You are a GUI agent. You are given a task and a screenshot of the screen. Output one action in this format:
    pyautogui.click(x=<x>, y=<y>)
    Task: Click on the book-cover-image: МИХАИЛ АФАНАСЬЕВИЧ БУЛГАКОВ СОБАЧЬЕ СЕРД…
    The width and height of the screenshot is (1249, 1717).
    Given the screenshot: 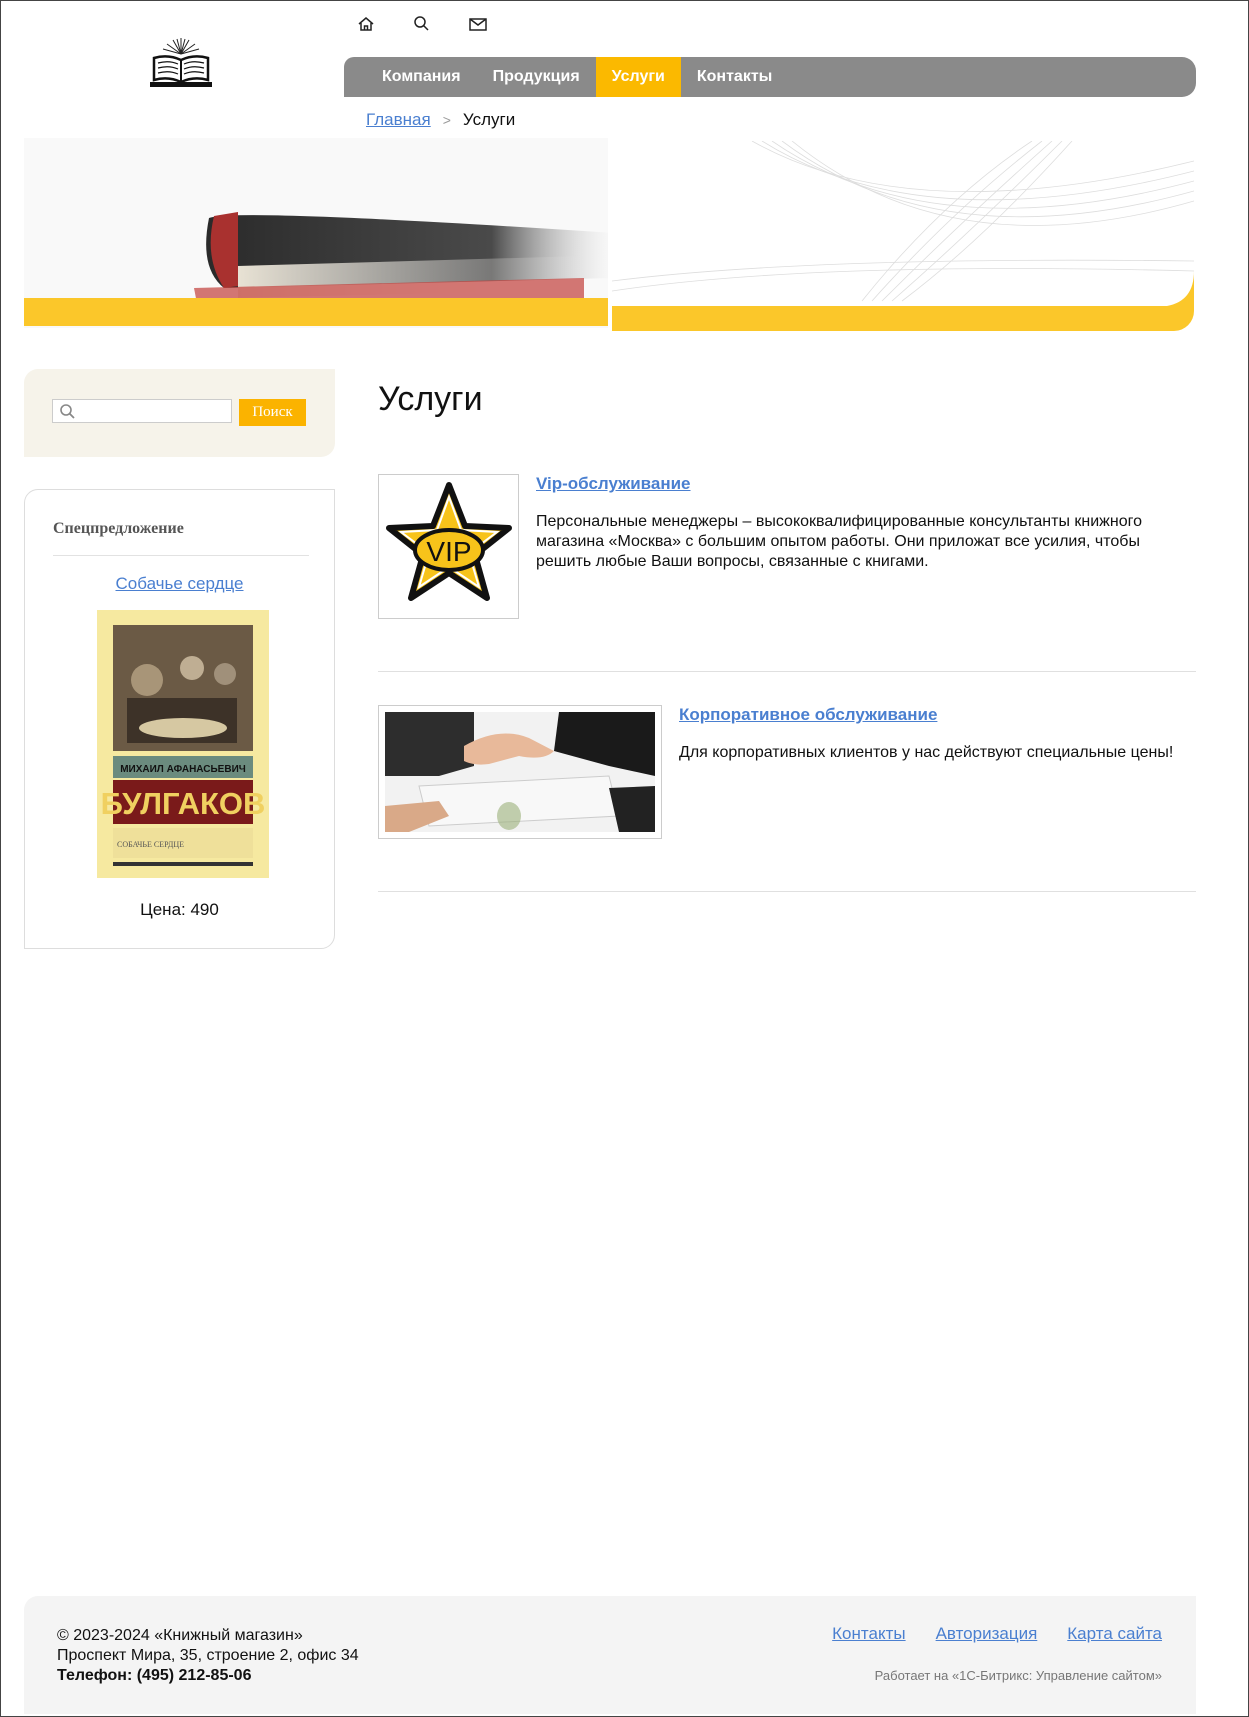 What is the action you would take?
    pyautogui.click(x=183, y=744)
    